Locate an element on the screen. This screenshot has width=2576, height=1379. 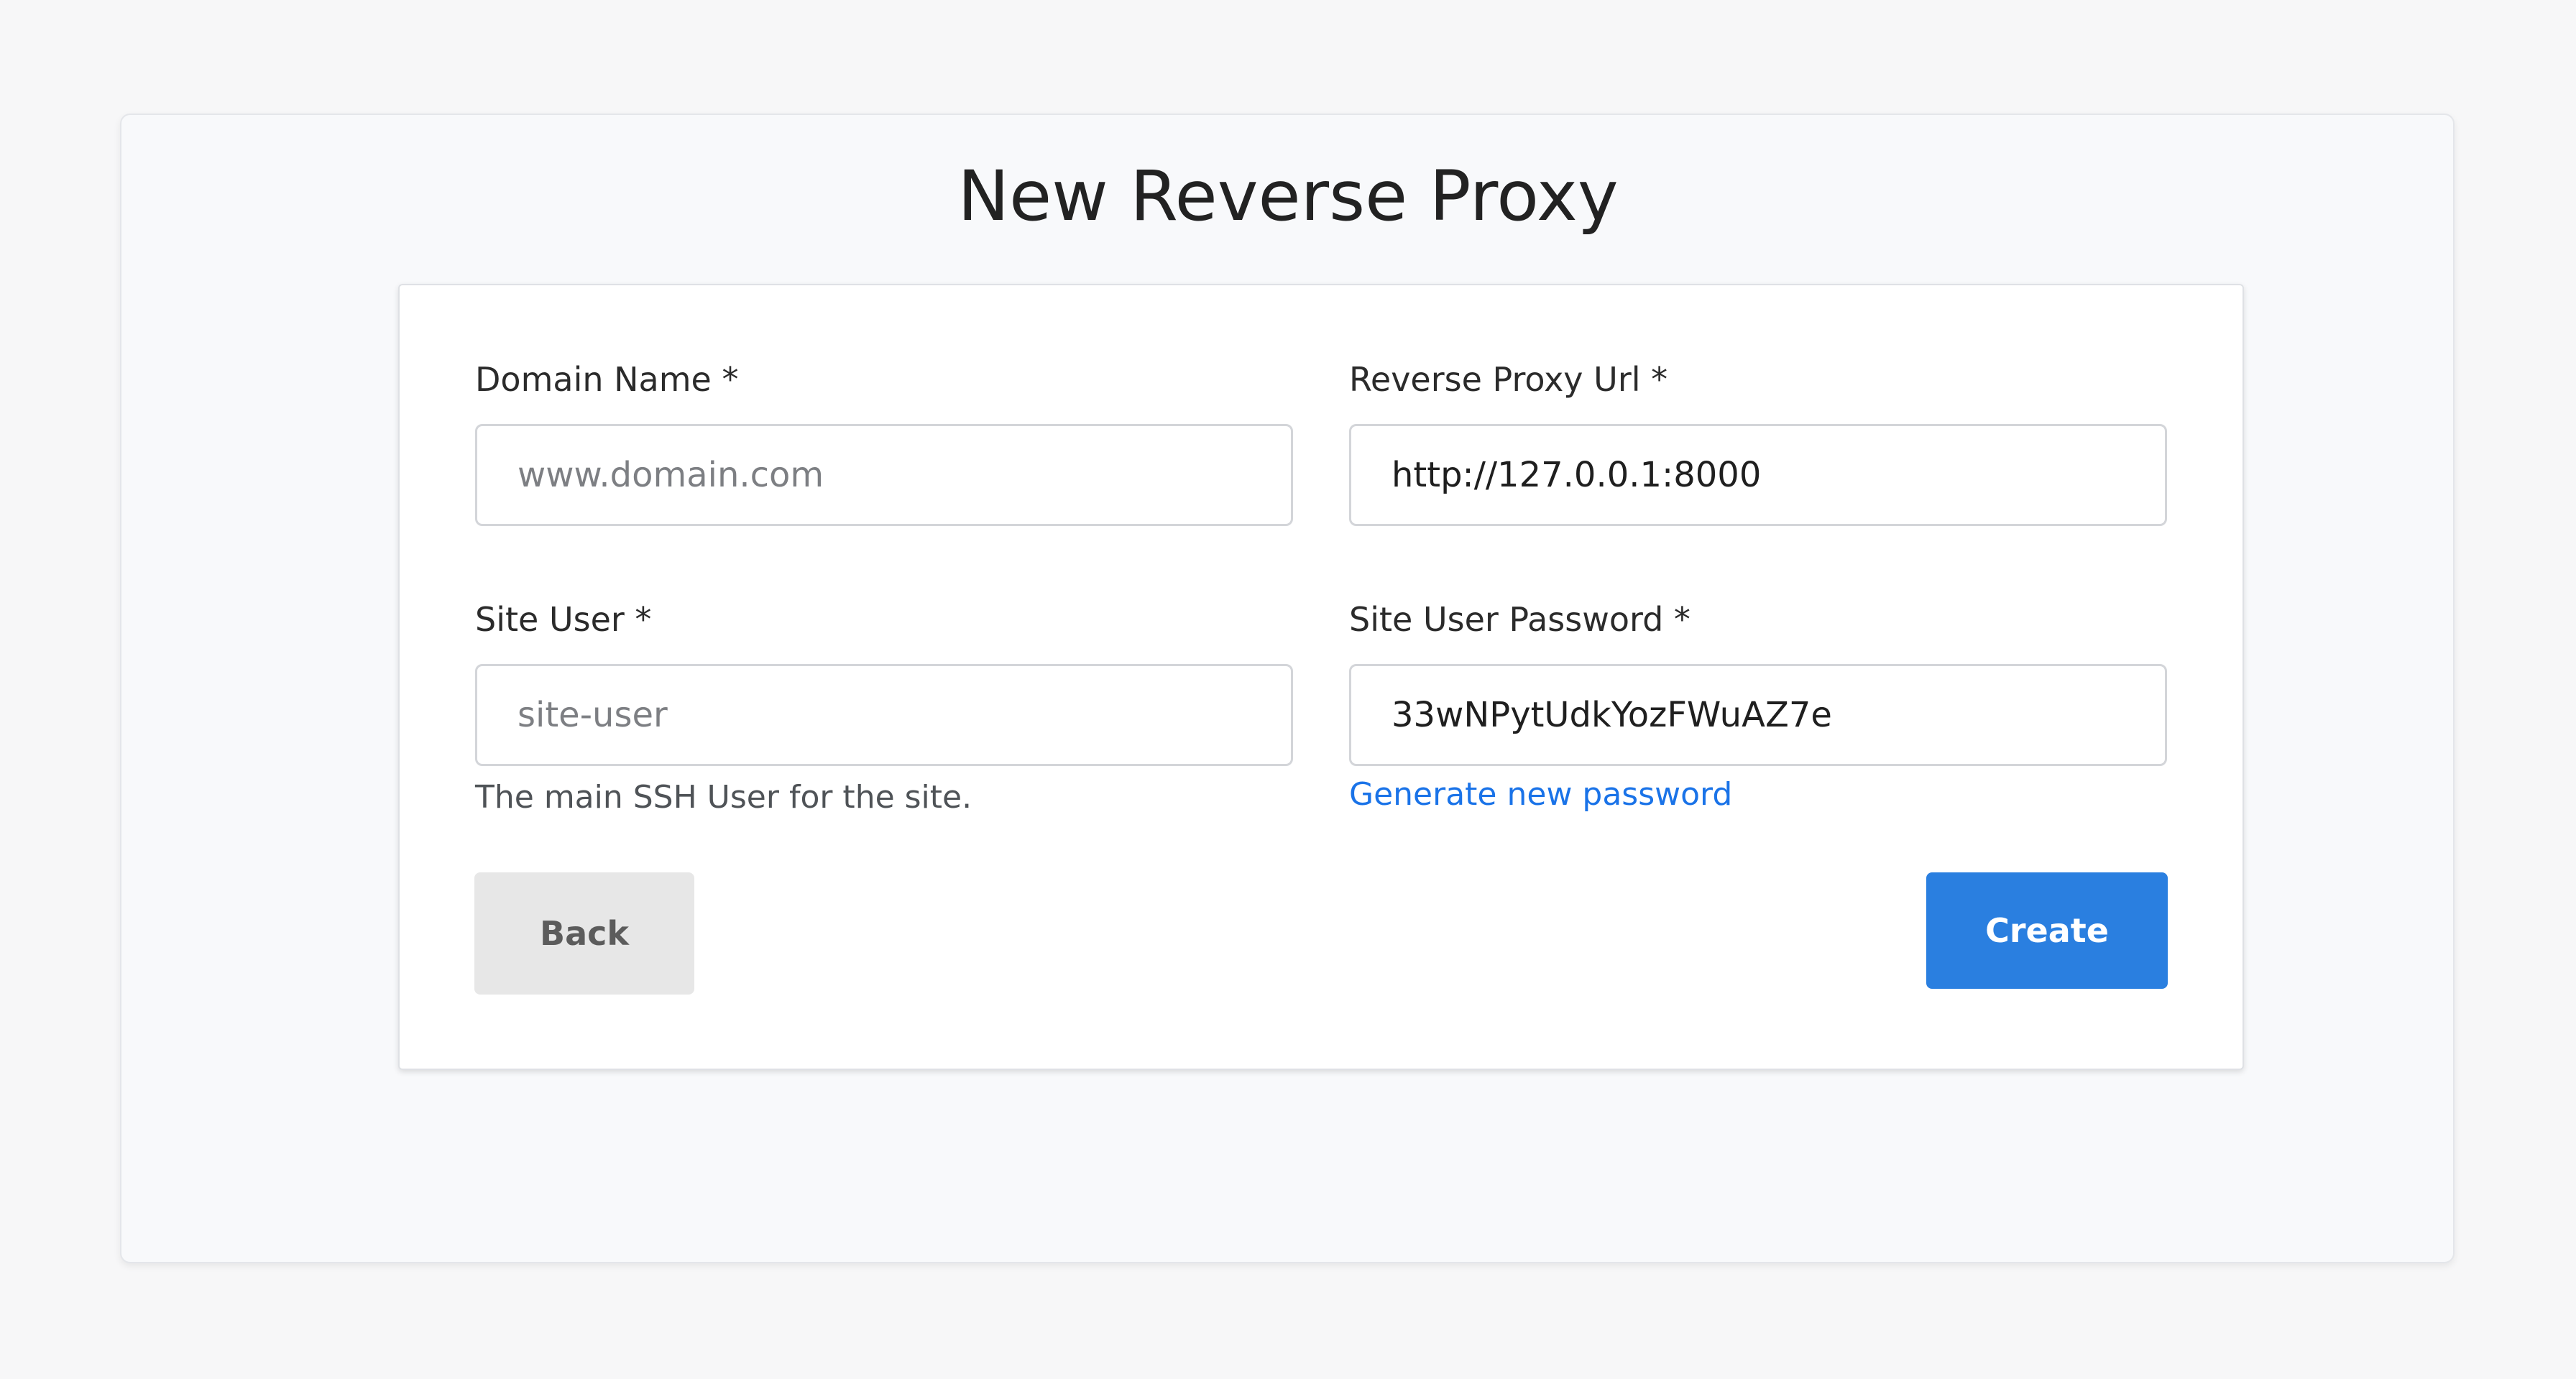
generate-password-link: Generate new password is located at coordinates (1540, 795).